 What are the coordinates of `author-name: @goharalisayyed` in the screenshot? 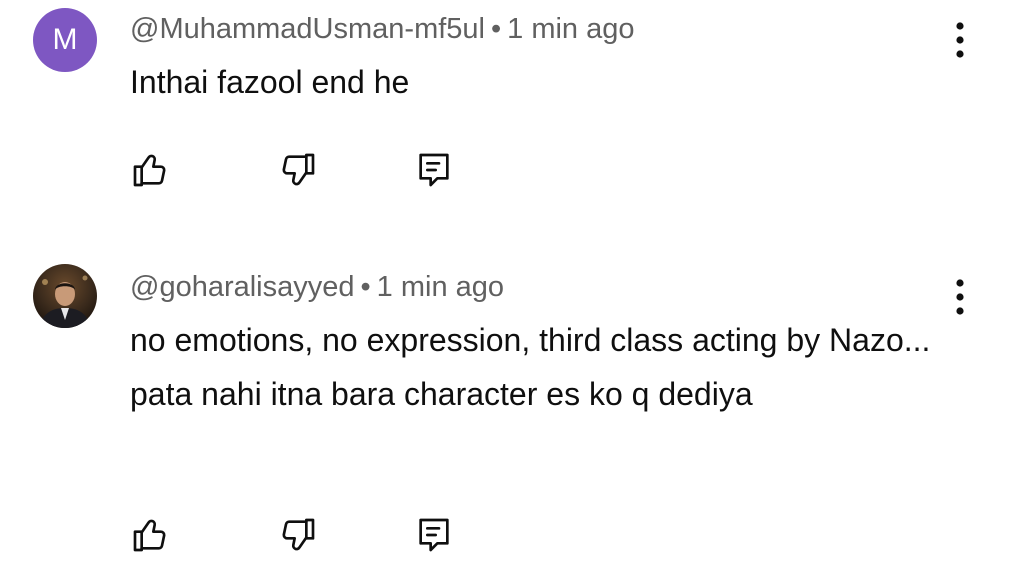 It's located at (242, 287).